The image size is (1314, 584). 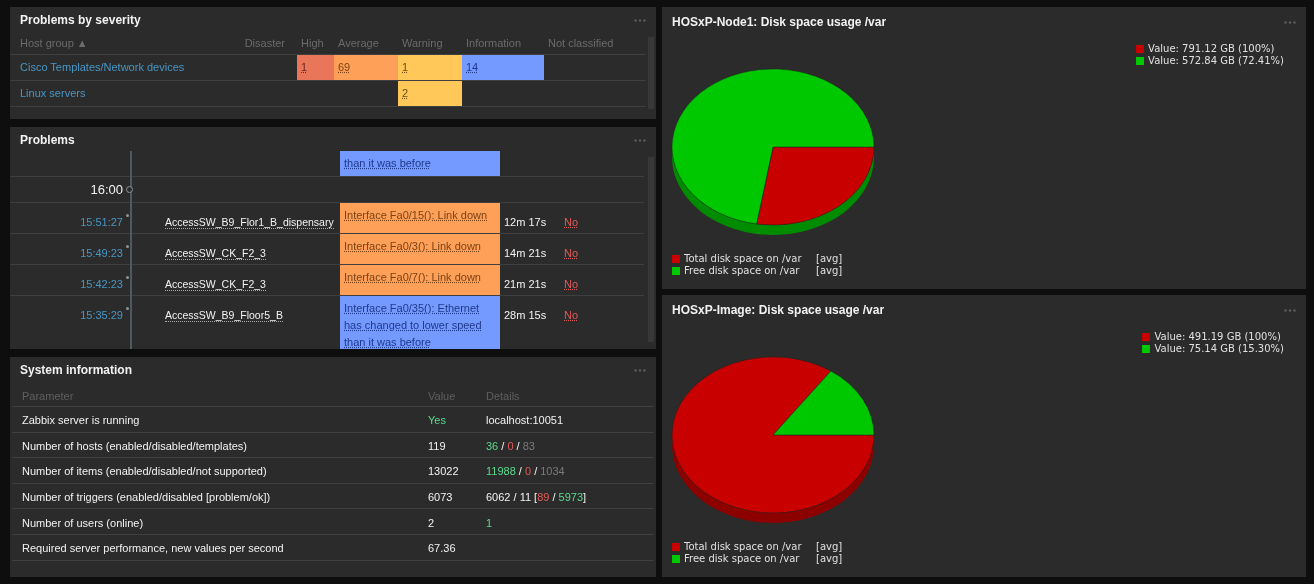 What do you see at coordinates (134, 445) in the screenshot?
I see `parameter-text: Number of hosts (enabled/disabled/templates)` at bounding box center [134, 445].